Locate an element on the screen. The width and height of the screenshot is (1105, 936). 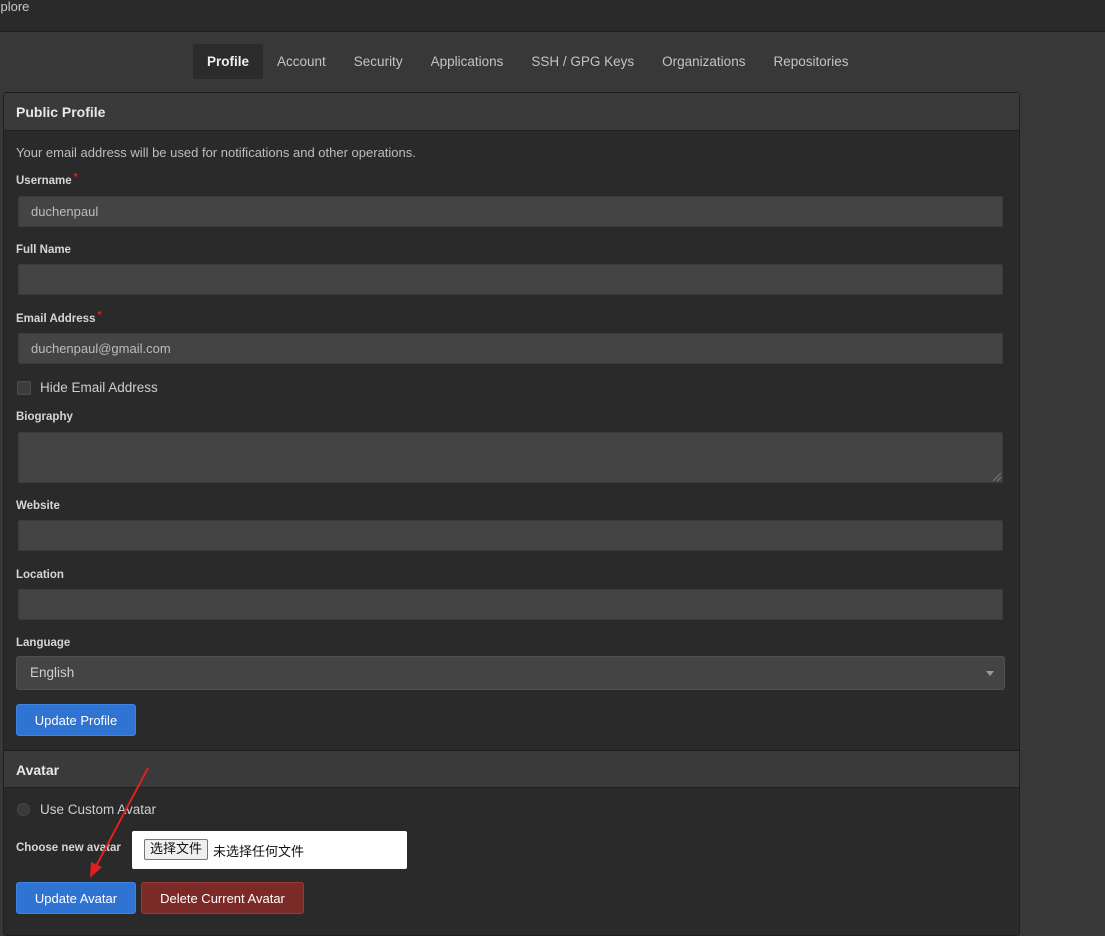
file-status-text: 未选择任何文件 is located at coordinates (259, 852).